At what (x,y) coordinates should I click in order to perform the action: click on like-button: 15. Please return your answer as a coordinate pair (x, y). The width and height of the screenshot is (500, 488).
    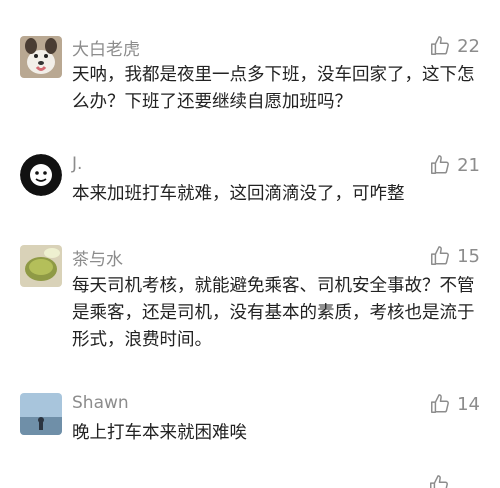
    Looking at the image, I should click on (454, 256).